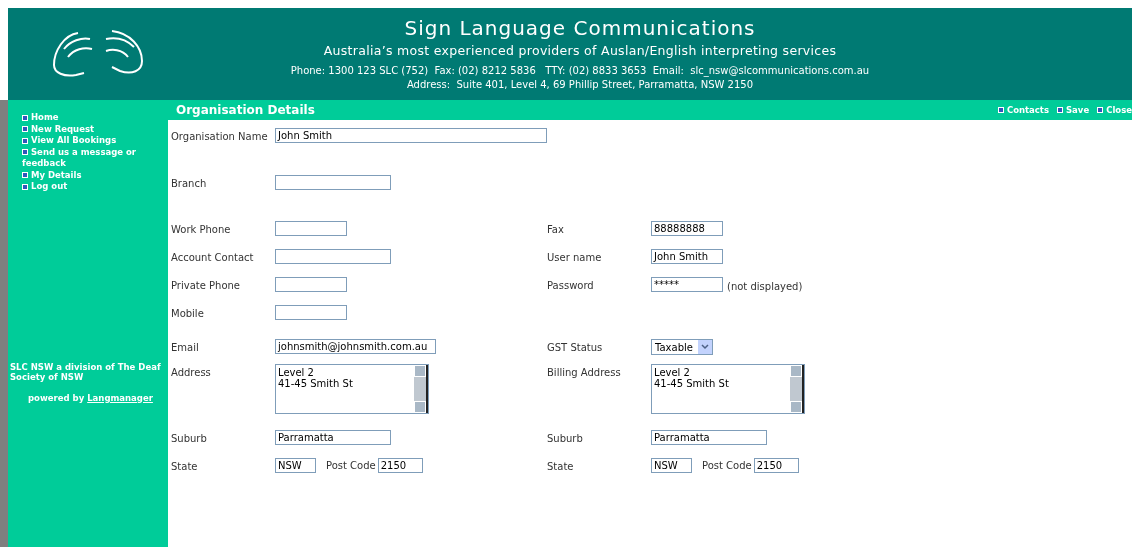 The height and width of the screenshot is (547, 1132). What do you see at coordinates (213, 258) in the screenshot?
I see `field-label: Account Contact` at bounding box center [213, 258].